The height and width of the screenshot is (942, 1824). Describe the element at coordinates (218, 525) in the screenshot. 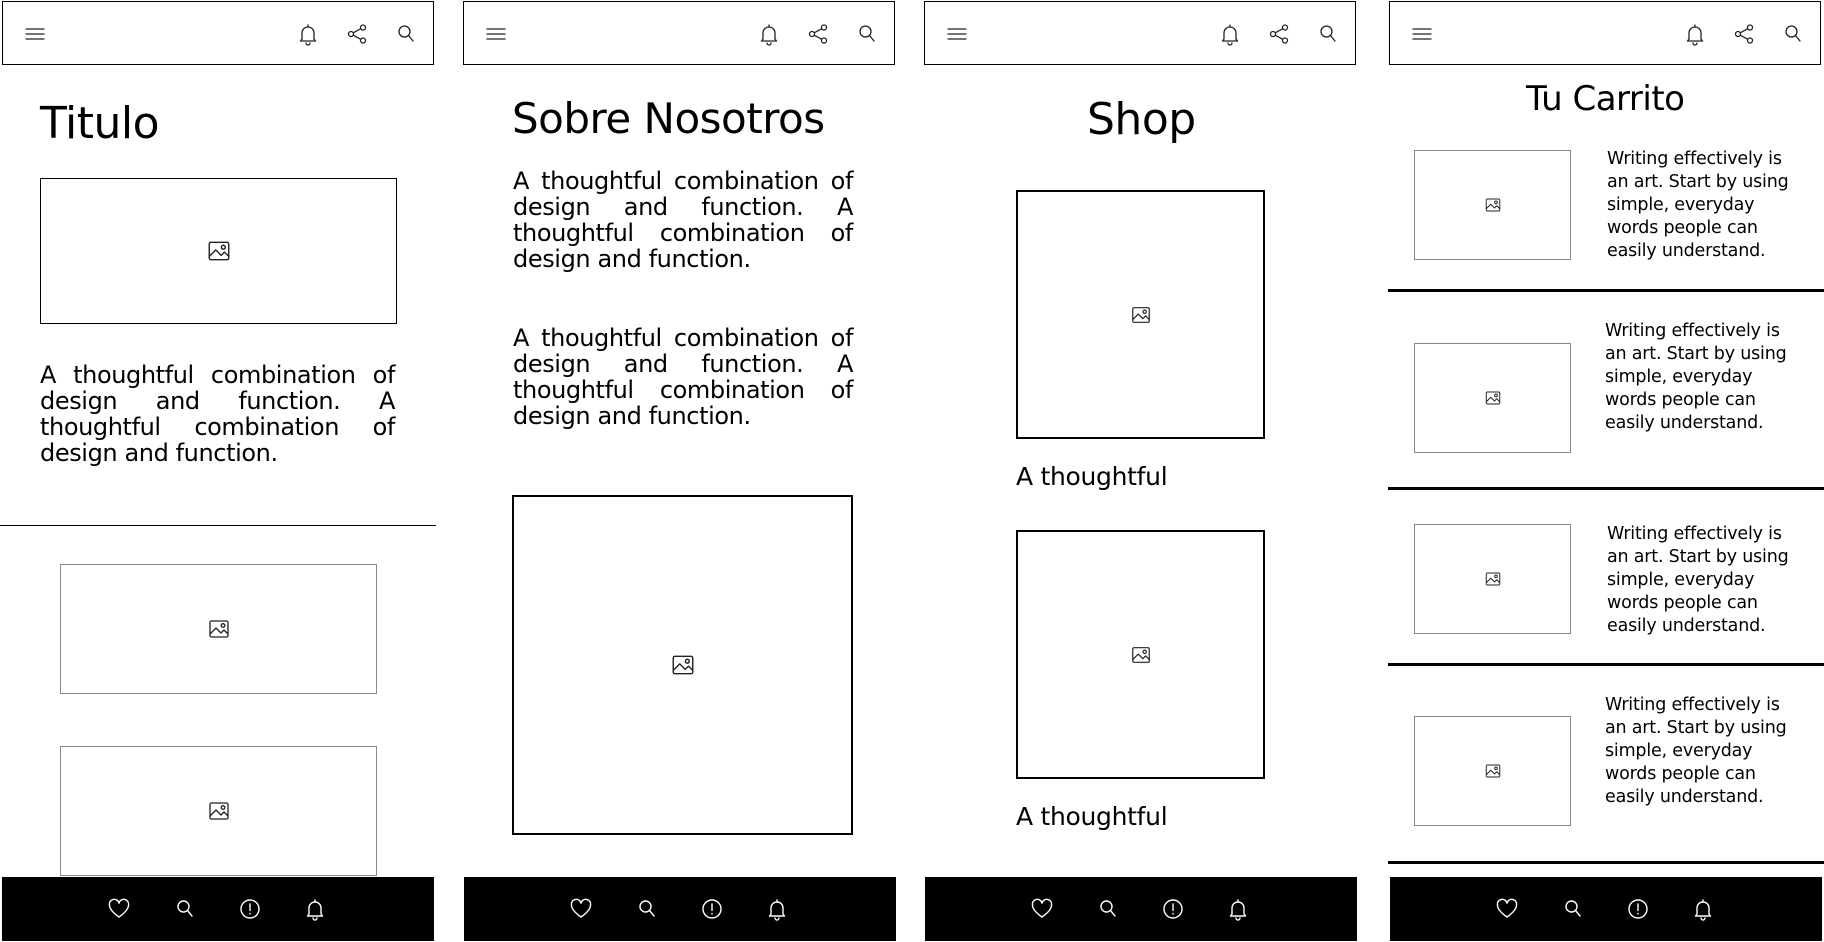

I see `section-divider` at that location.